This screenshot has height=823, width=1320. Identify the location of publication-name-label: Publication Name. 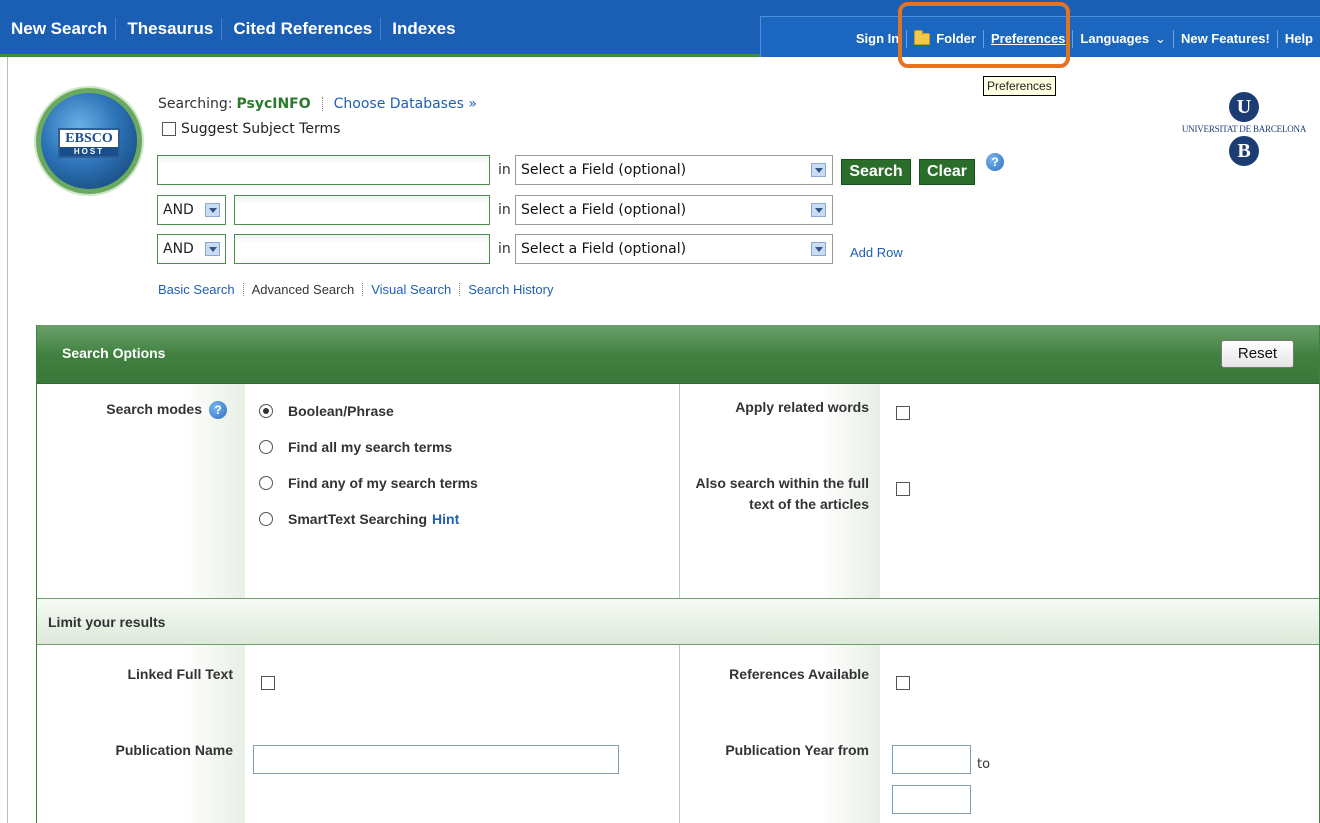
(174, 750).